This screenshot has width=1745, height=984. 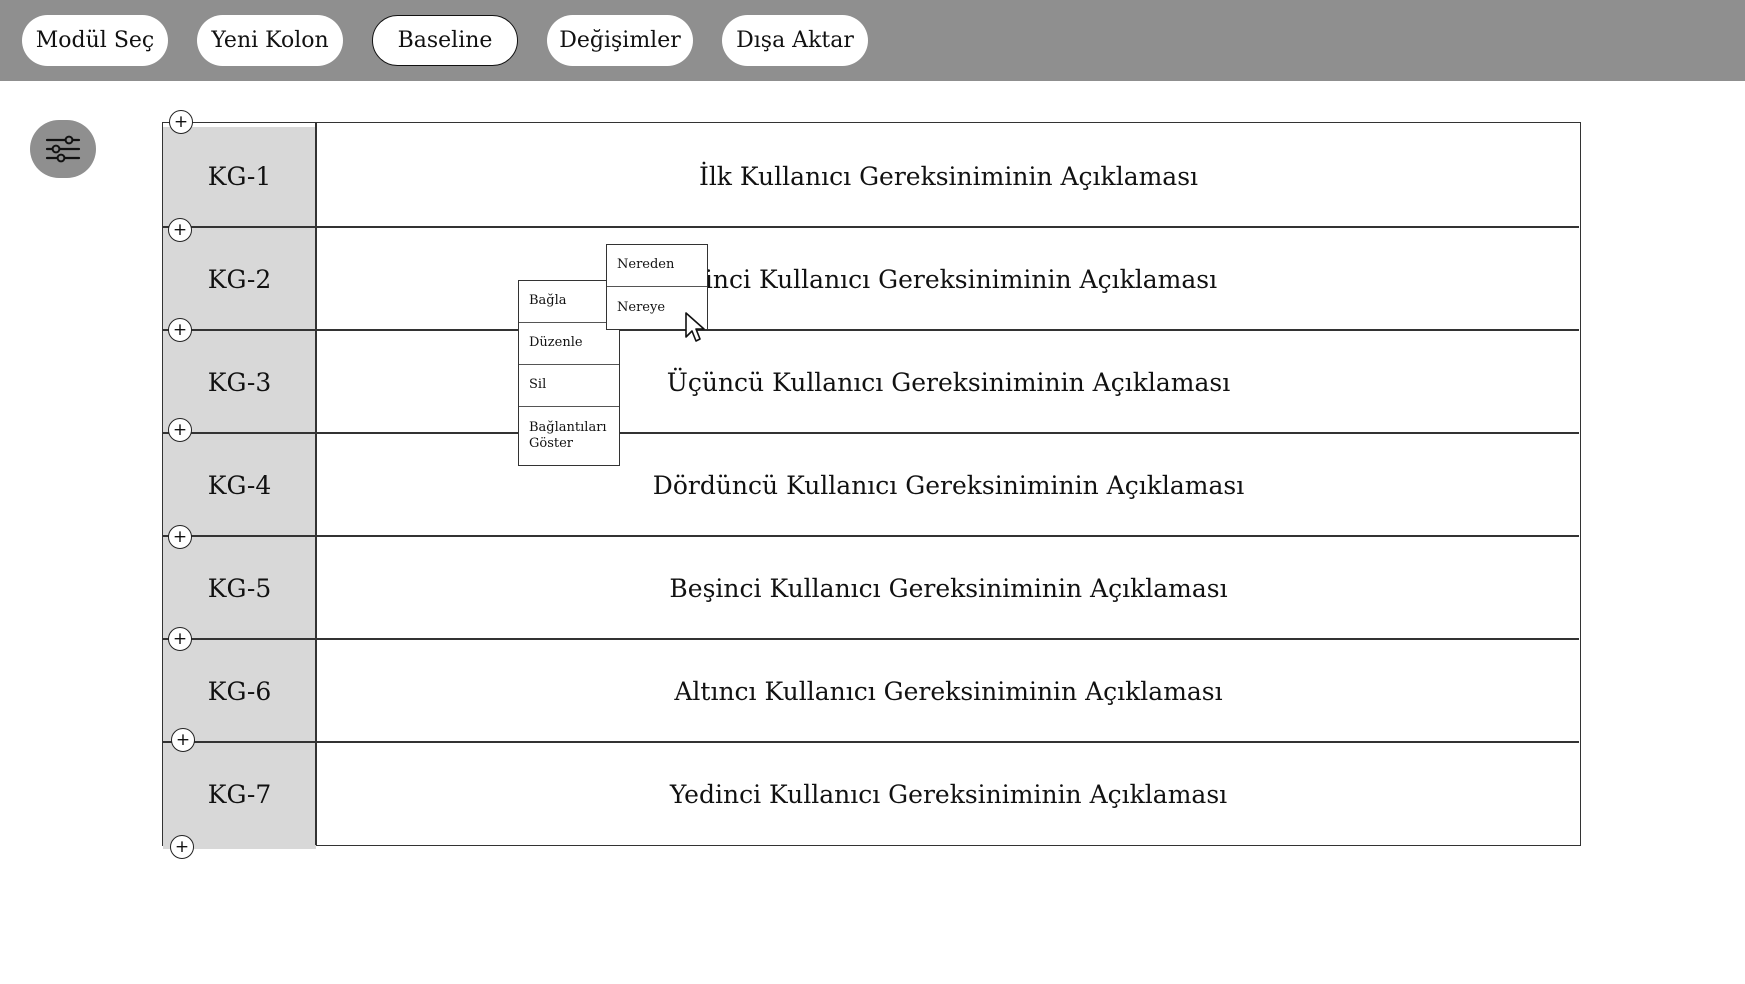 I want to click on requirement-id: KG-2, so click(x=239, y=279).